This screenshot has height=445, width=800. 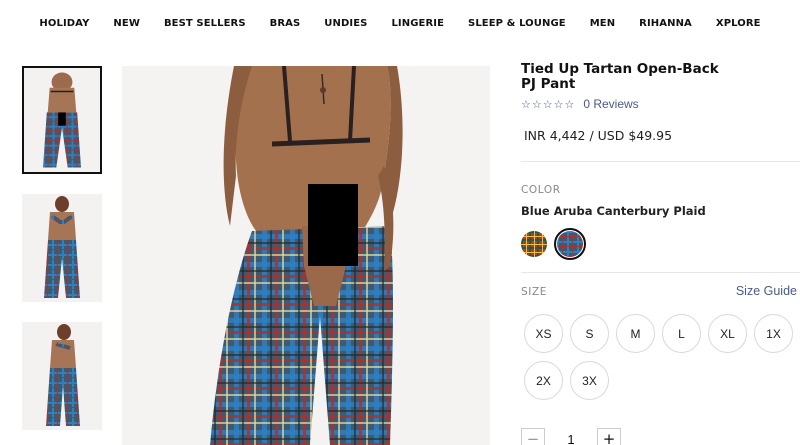 What do you see at coordinates (533, 436) in the screenshot?
I see `quantity-decrease-button: −` at bounding box center [533, 436].